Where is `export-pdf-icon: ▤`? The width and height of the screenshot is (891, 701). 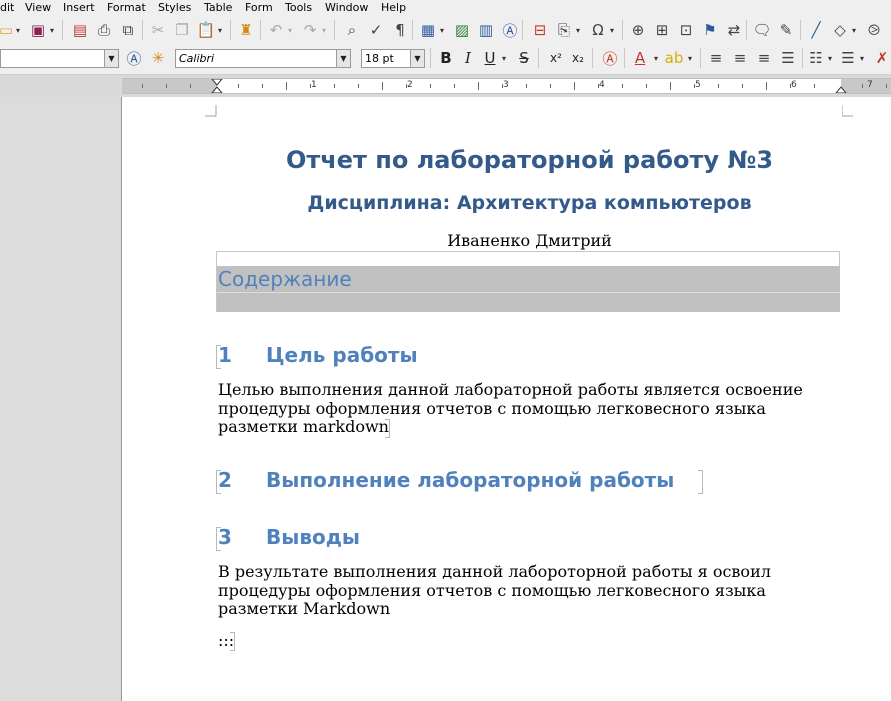
export-pdf-icon: ▤ is located at coordinates (80, 30).